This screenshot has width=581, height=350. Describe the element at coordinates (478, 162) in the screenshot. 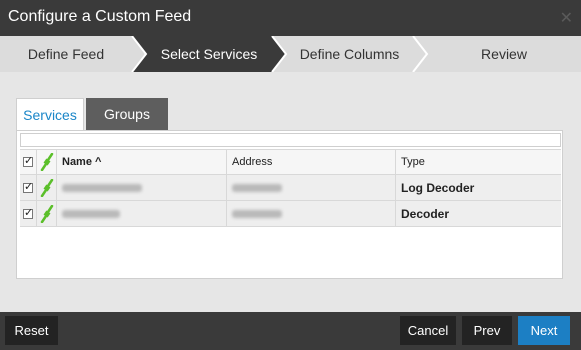

I see `column-header-type: Type` at that location.